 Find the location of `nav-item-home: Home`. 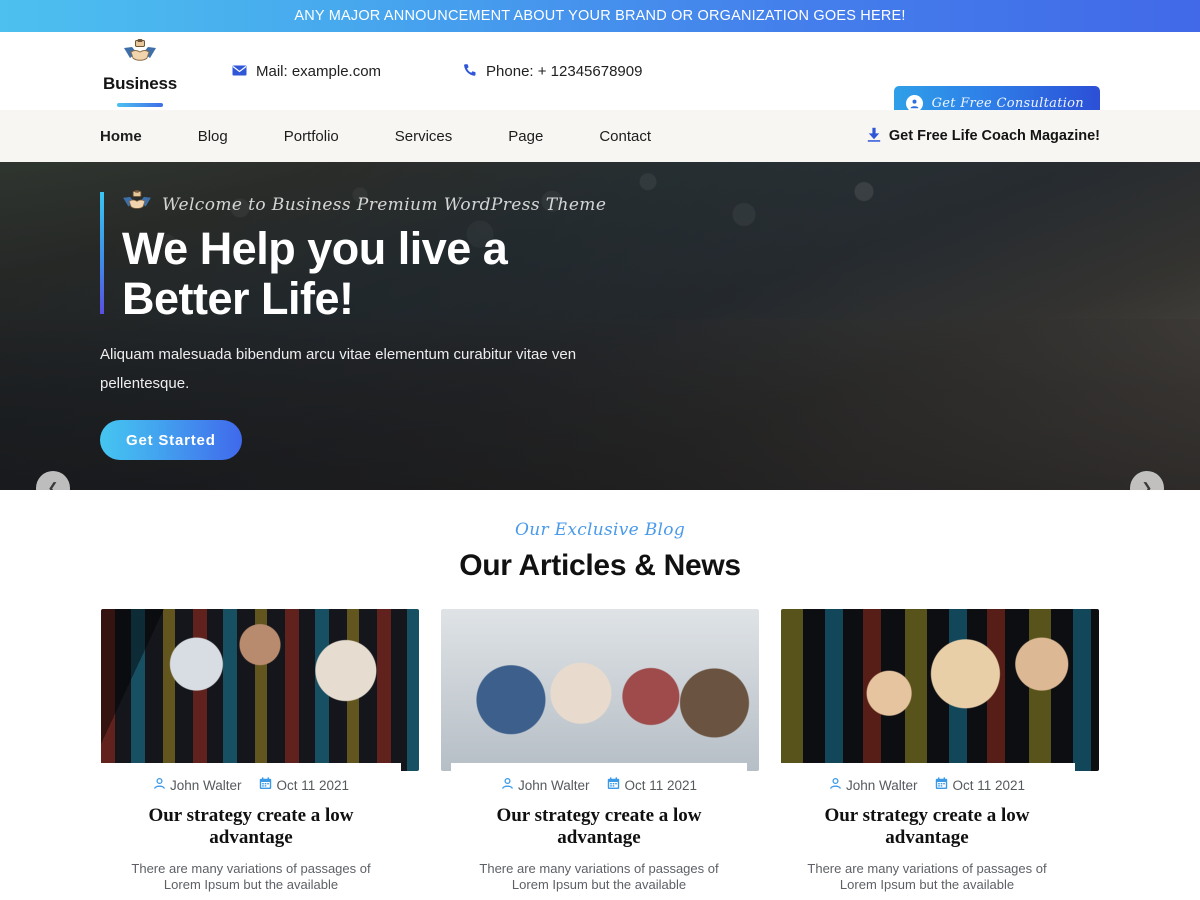

nav-item-home: Home is located at coordinates (135, 136).